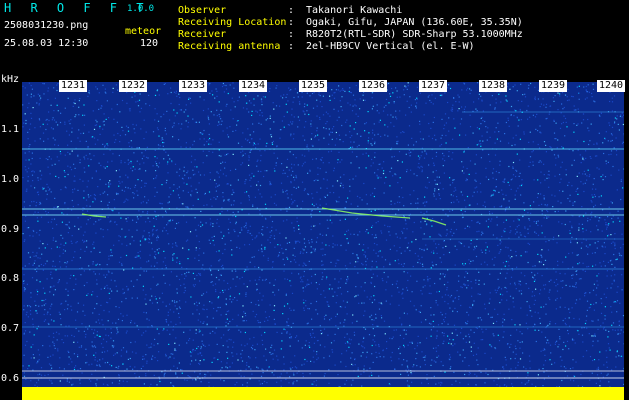 The width and height of the screenshot is (629, 400). I want to click on mode-label: meteor, so click(143, 31).